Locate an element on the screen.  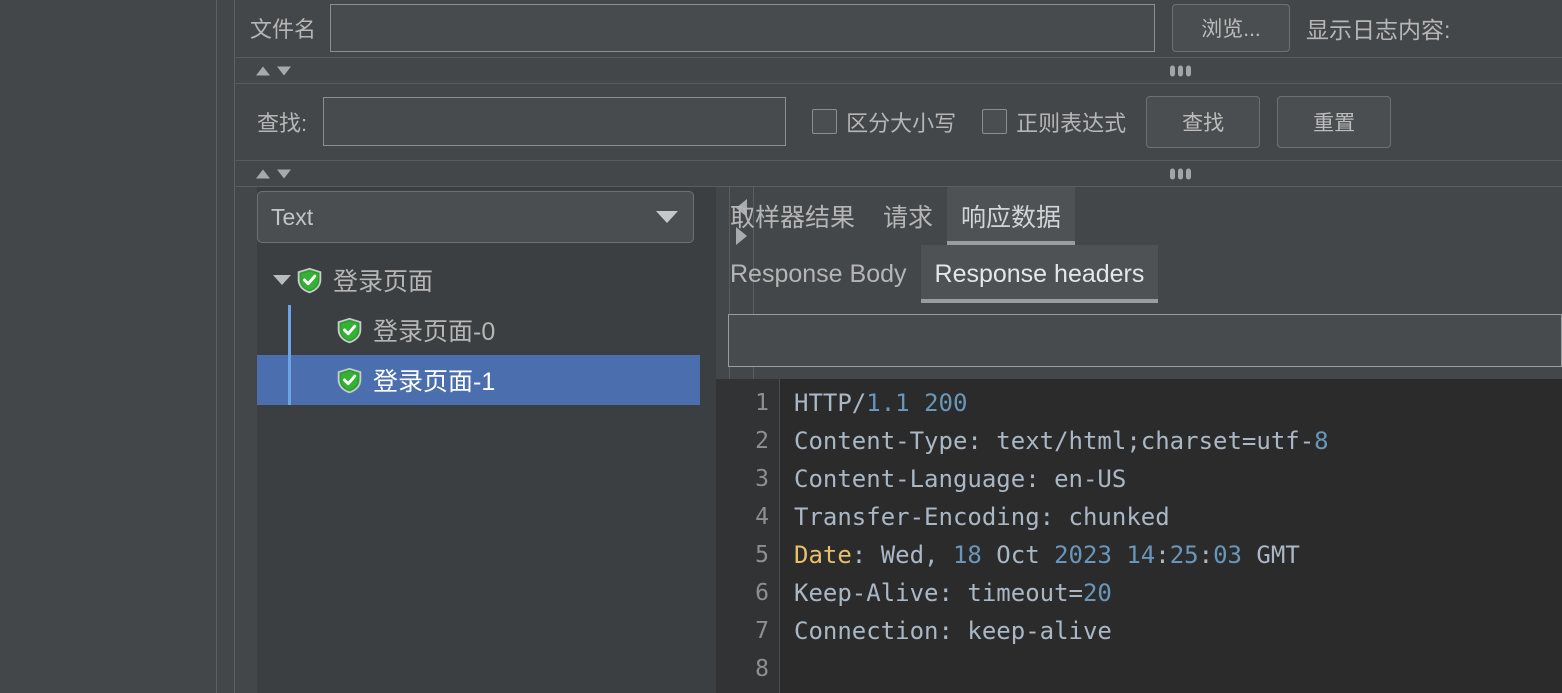
case-sensitive-label: 区分大小写 is located at coordinates (901, 123).